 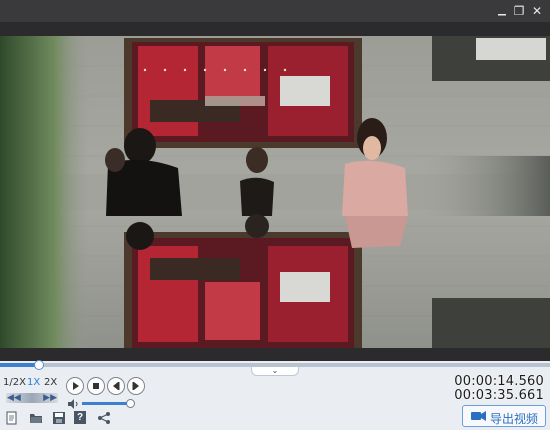 I want to click on volume-fill, so click(x=106, y=403).